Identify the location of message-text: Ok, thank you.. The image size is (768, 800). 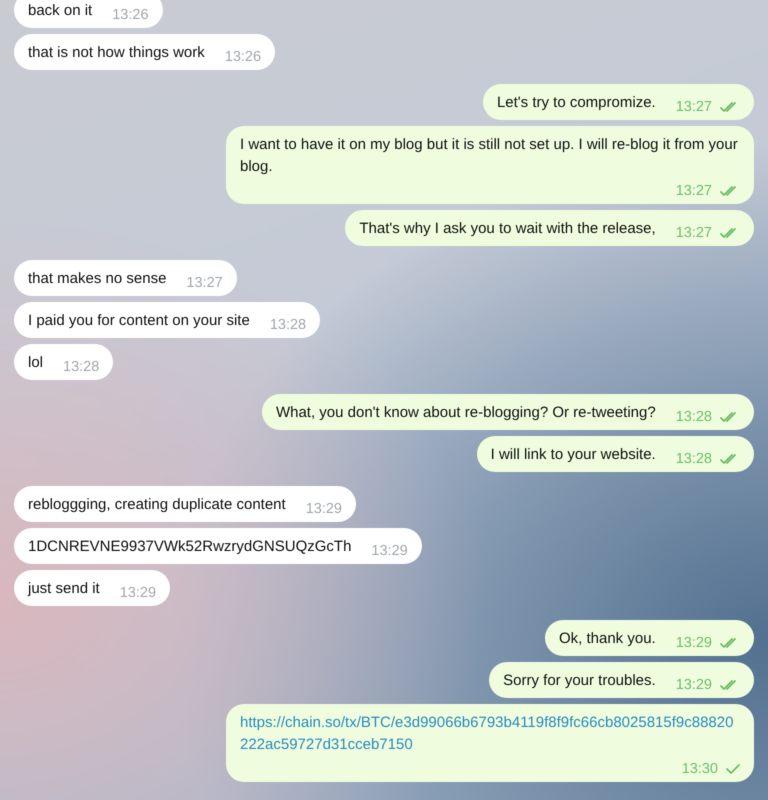
(607, 639).